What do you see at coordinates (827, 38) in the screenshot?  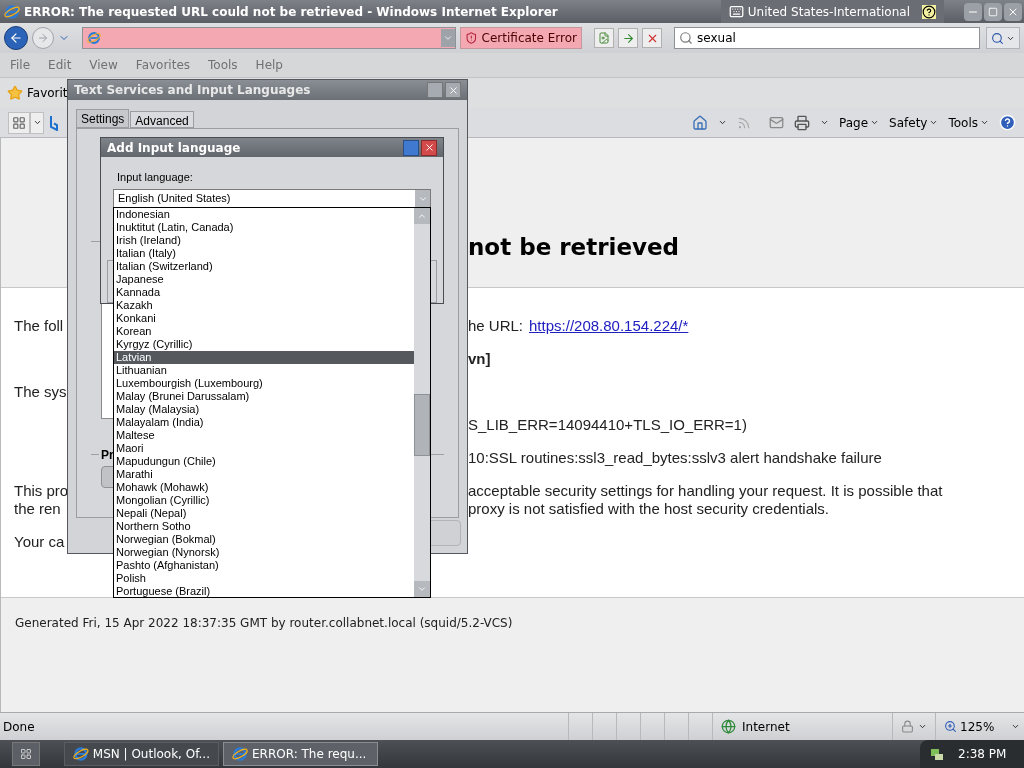 I see `search-field: sexual` at bounding box center [827, 38].